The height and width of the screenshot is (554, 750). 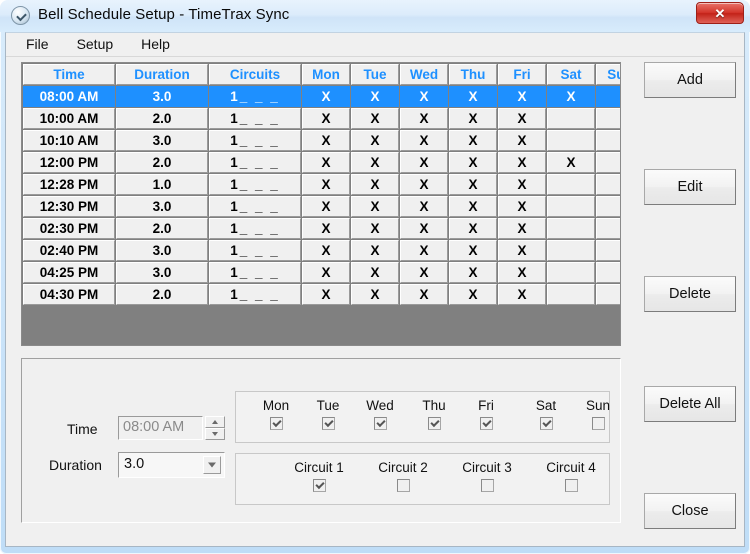 I want to click on duration-selected-value: 3.0, so click(x=134, y=464).